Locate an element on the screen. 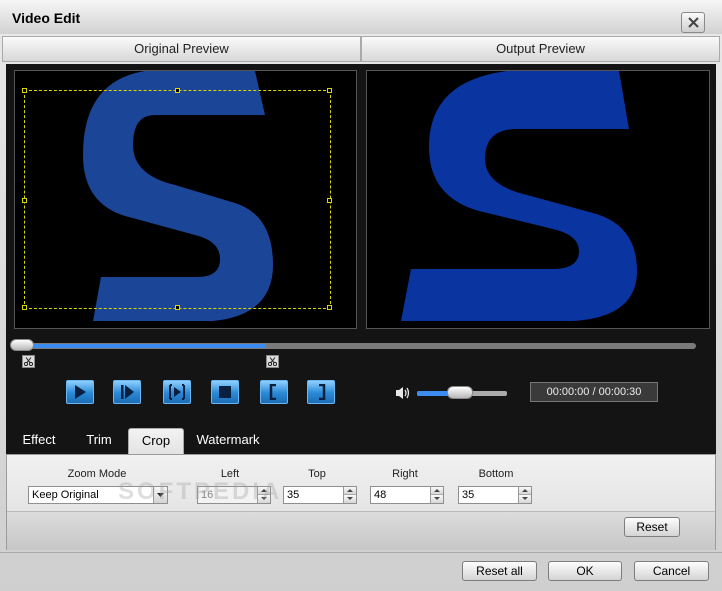 This screenshot has height=591, width=722. crop-handle-top-center is located at coordinates (177, 90).